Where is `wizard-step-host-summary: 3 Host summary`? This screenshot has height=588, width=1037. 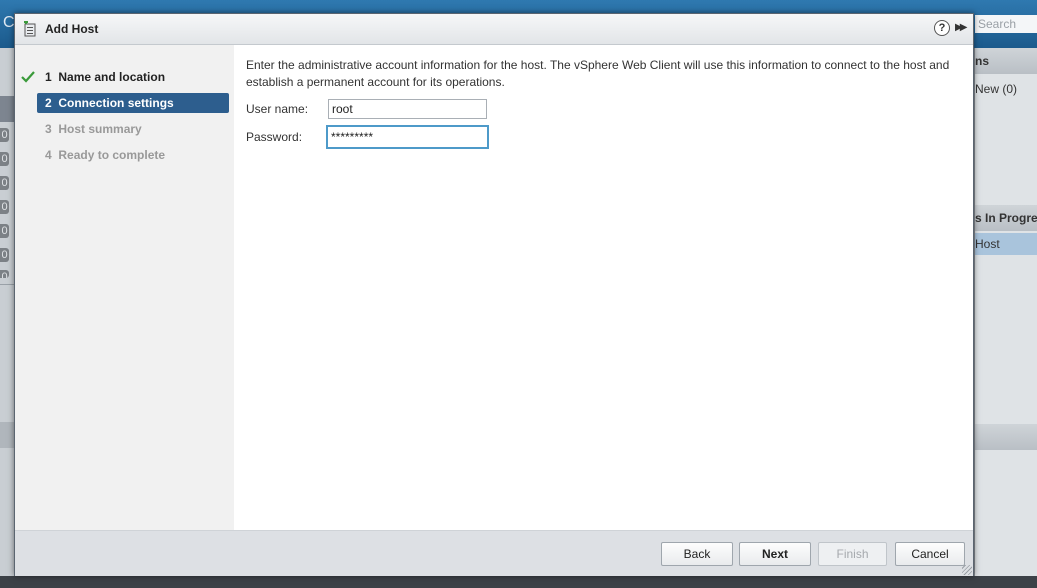 wizard-step-host-summary: 3 Host summary is located at coordinates (133, 129).